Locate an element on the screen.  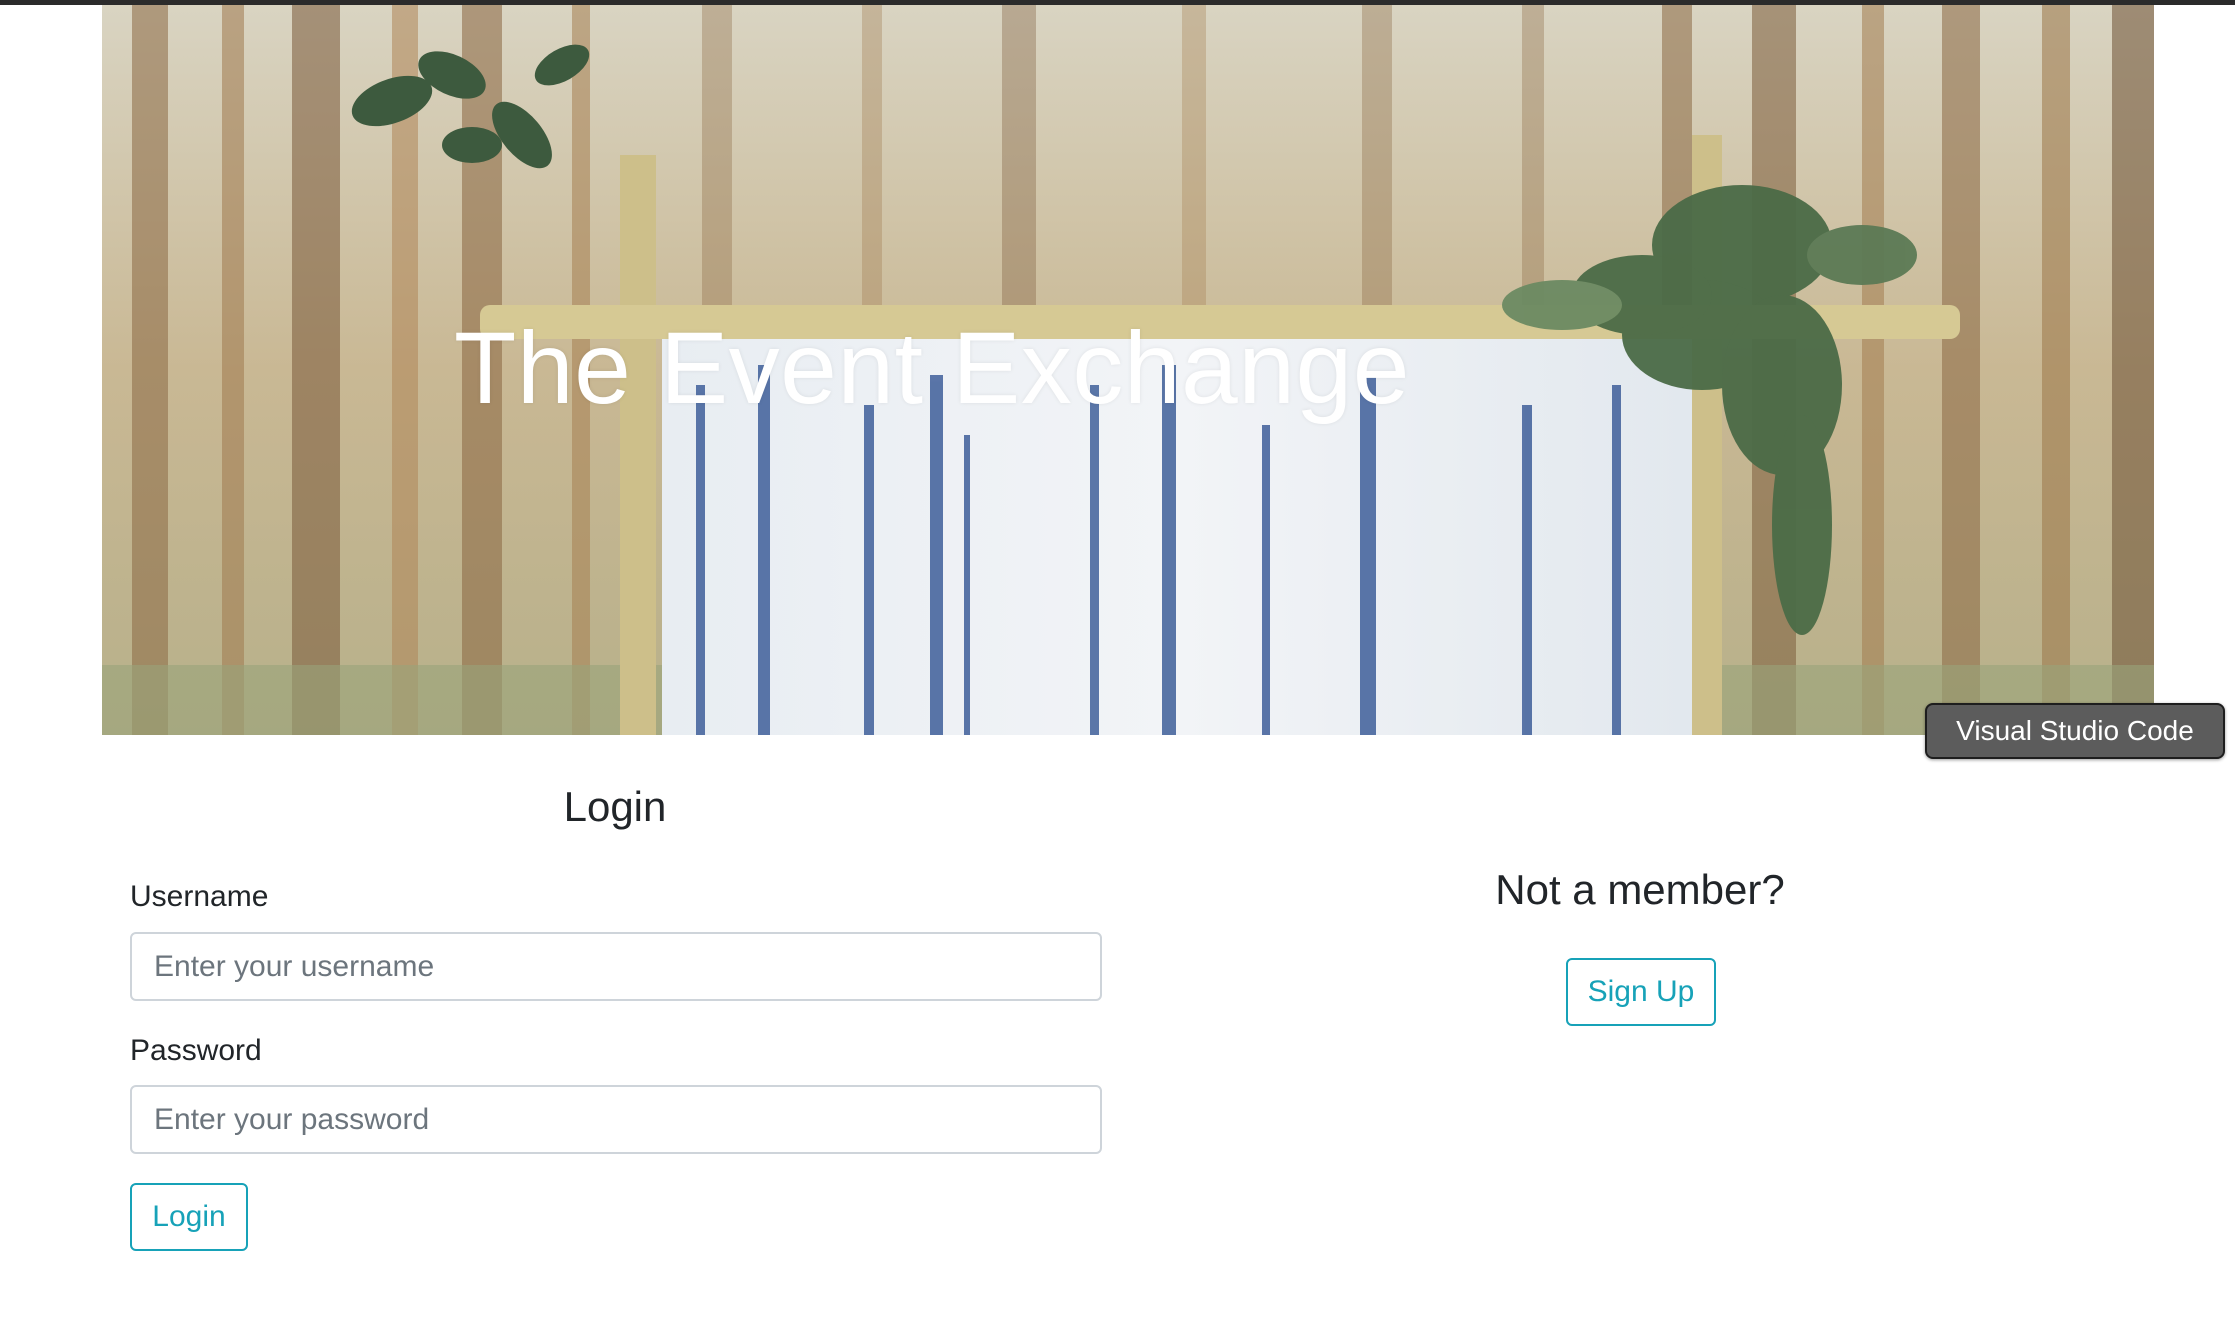
login-button: Login is located at coordinates (189, 1217).